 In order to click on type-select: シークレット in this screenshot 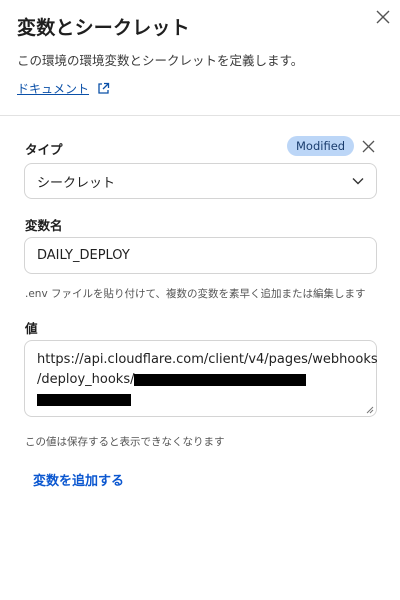, I will do `click(200, 181)`.